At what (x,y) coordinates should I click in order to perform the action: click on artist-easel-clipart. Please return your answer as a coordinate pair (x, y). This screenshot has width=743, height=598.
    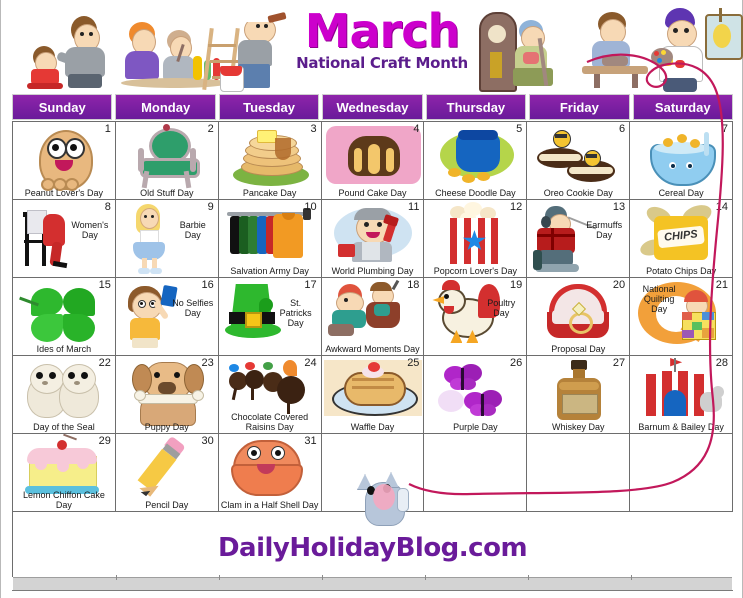
    Looking at the image, I should click on (697, 50).